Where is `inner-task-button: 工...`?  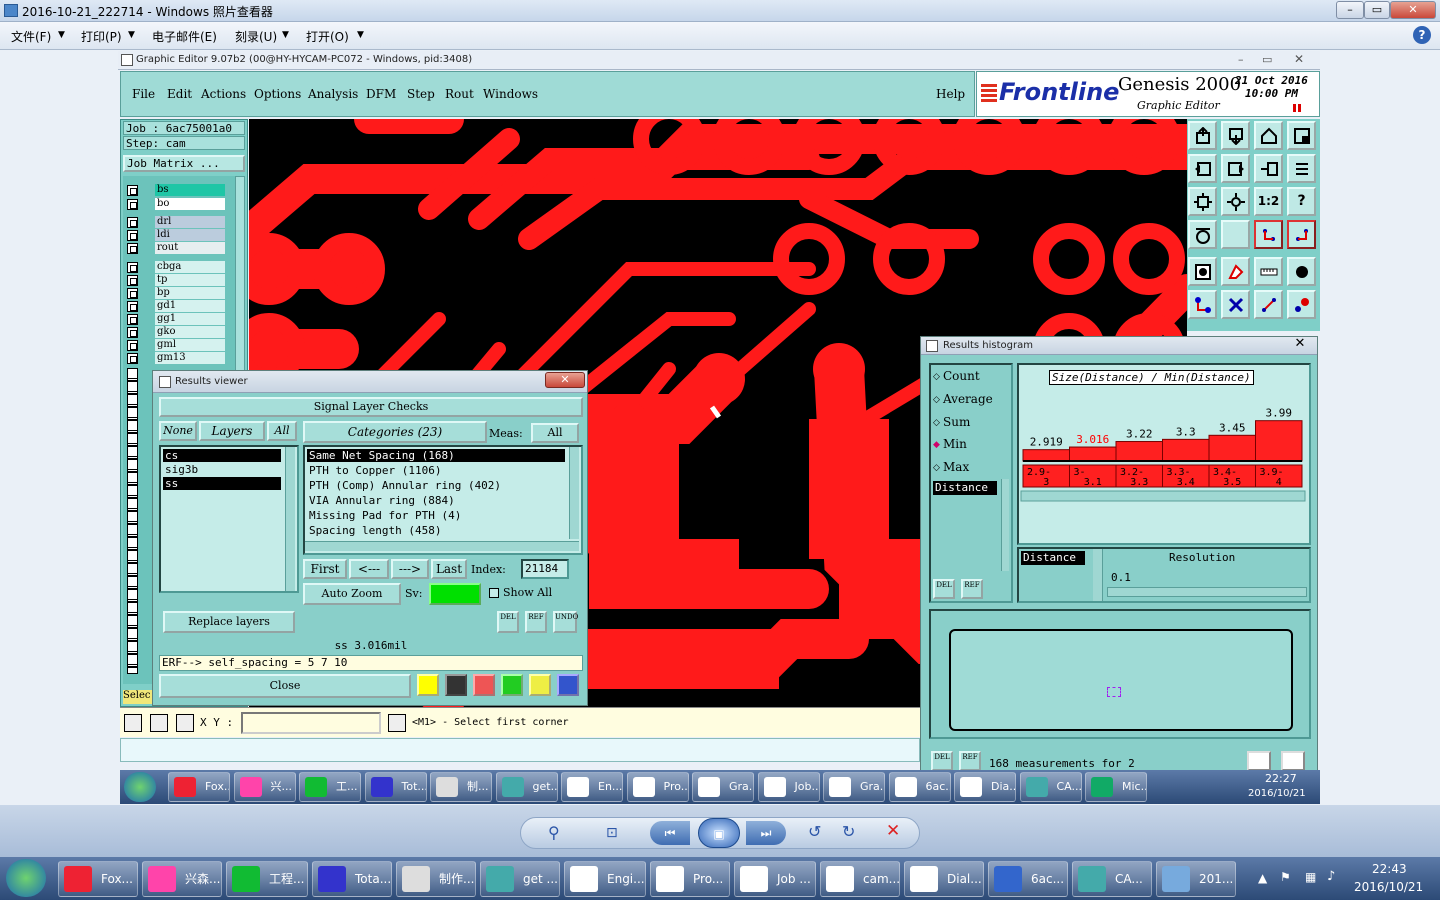
inner-task-button: 工... is located at coordinates (330, 787).